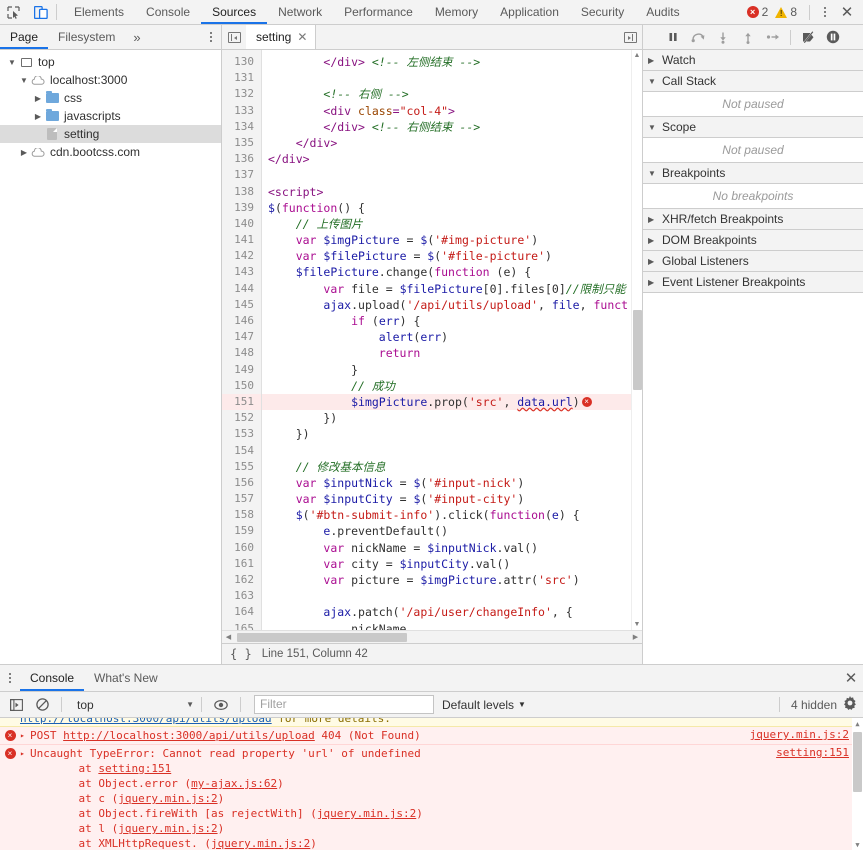  I want to click on code-line: alert(err), so click(446, 337).